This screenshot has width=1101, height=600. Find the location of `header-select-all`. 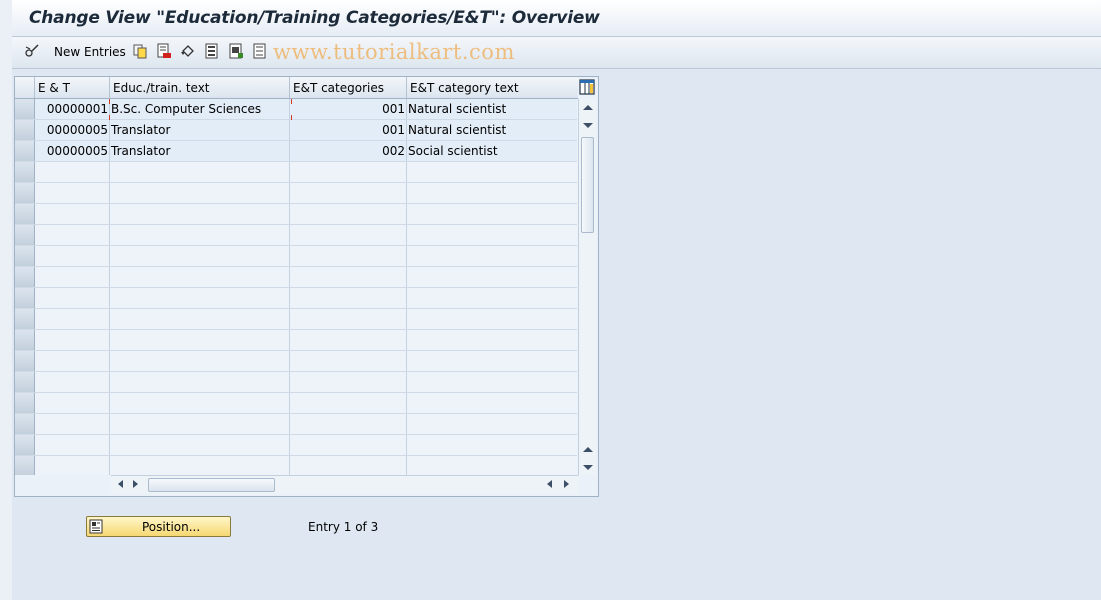

header-select-all is located at coordinates (25, 87).